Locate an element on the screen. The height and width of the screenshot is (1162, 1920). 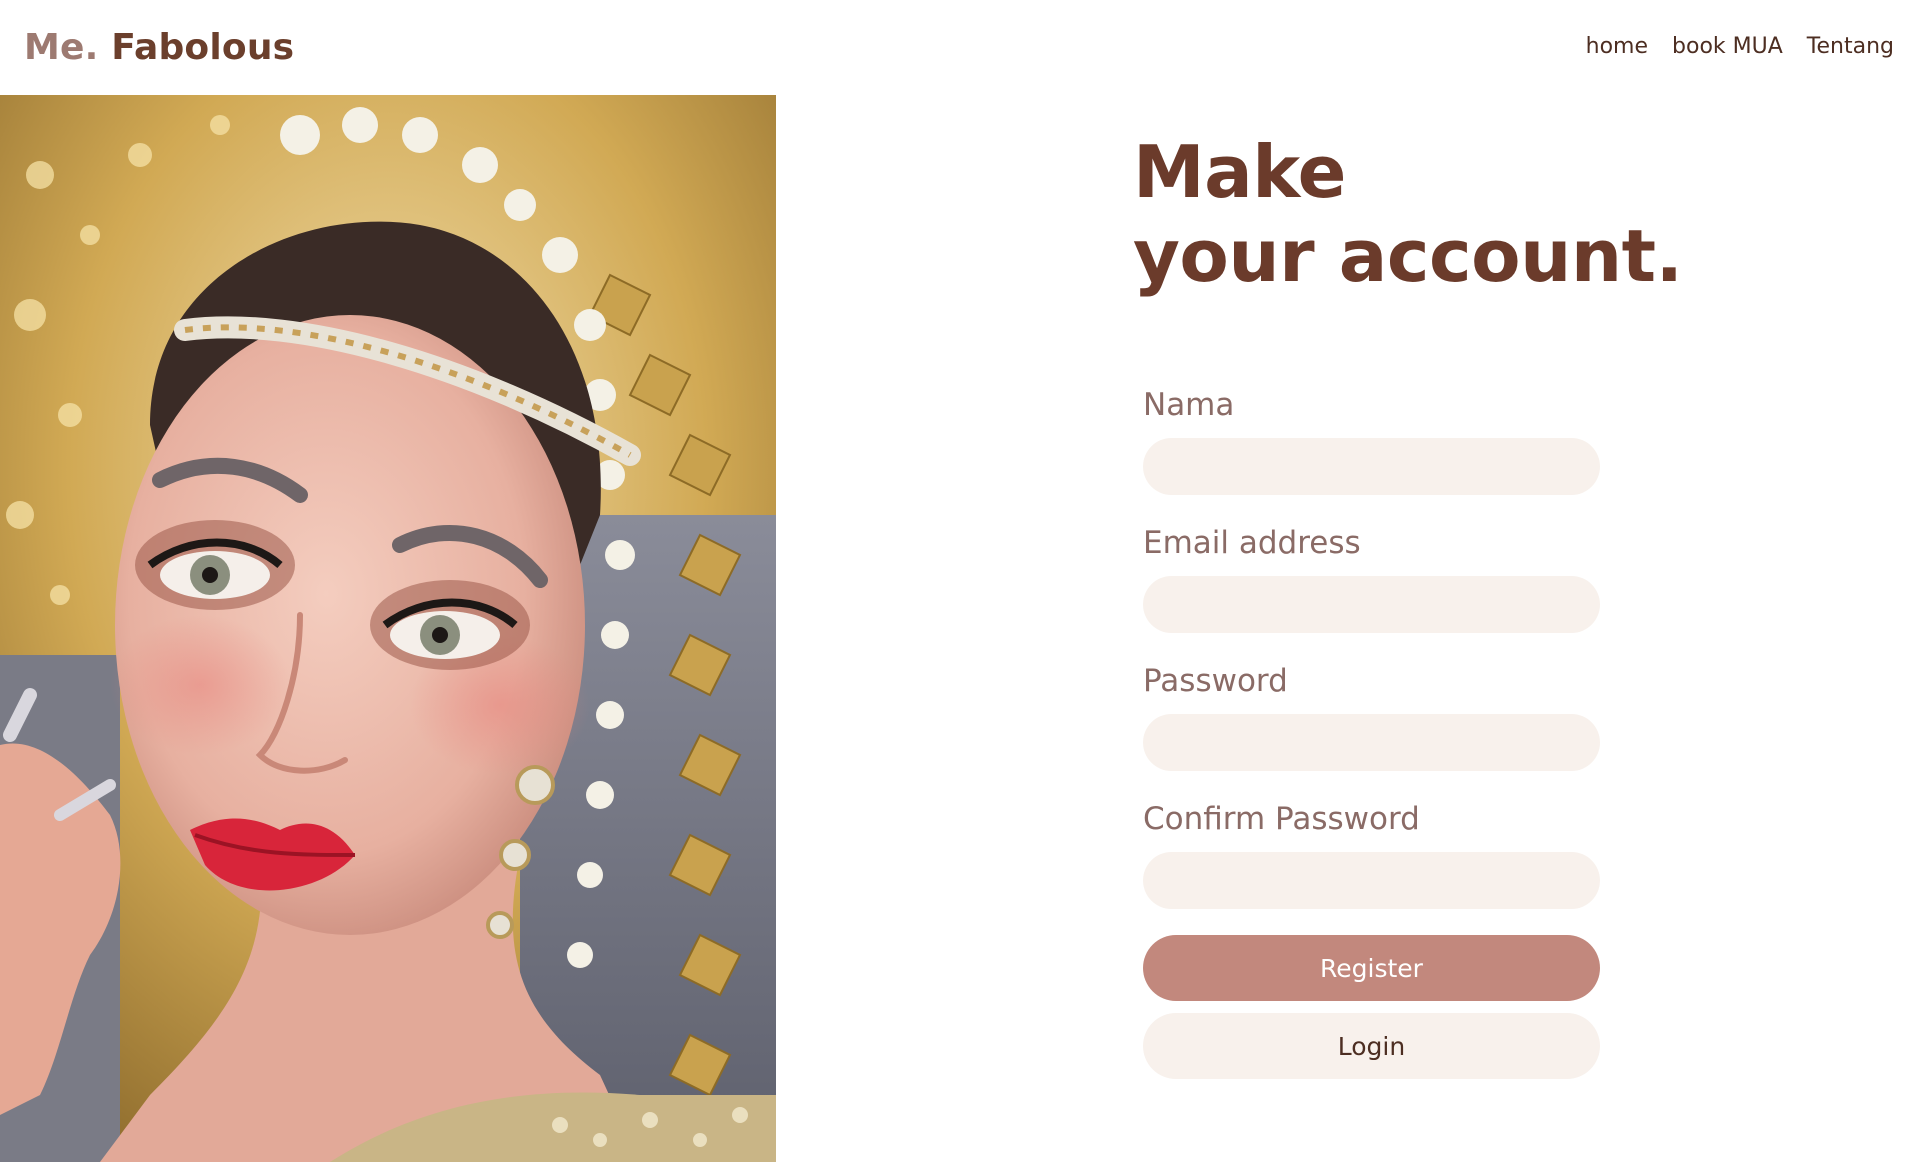
brand-prefix: Me. is located at coordinates (61, 47).